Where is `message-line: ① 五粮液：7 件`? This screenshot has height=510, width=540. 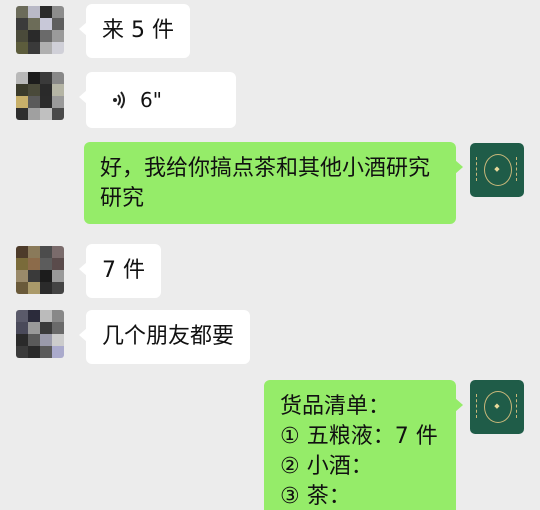
message-line: ① 五粮液：7 件 is located at coordinates (359, 436).